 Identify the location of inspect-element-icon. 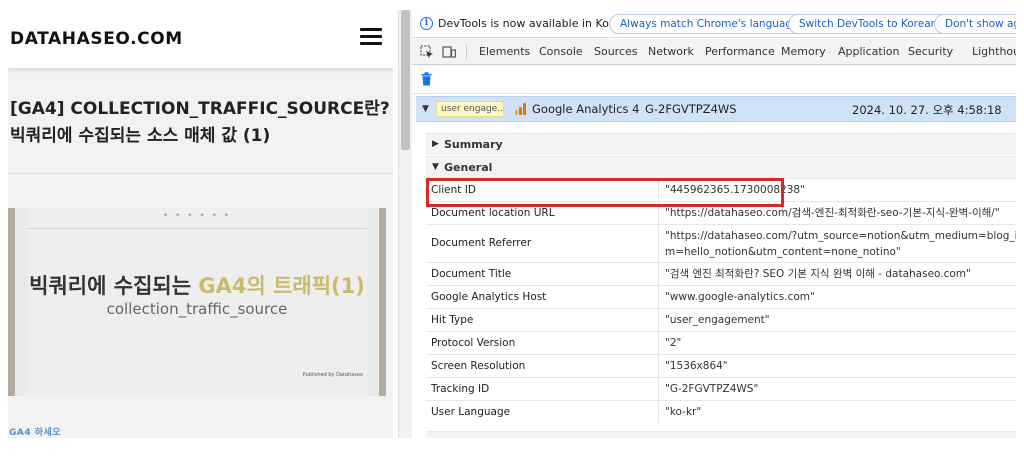
(427, 51).